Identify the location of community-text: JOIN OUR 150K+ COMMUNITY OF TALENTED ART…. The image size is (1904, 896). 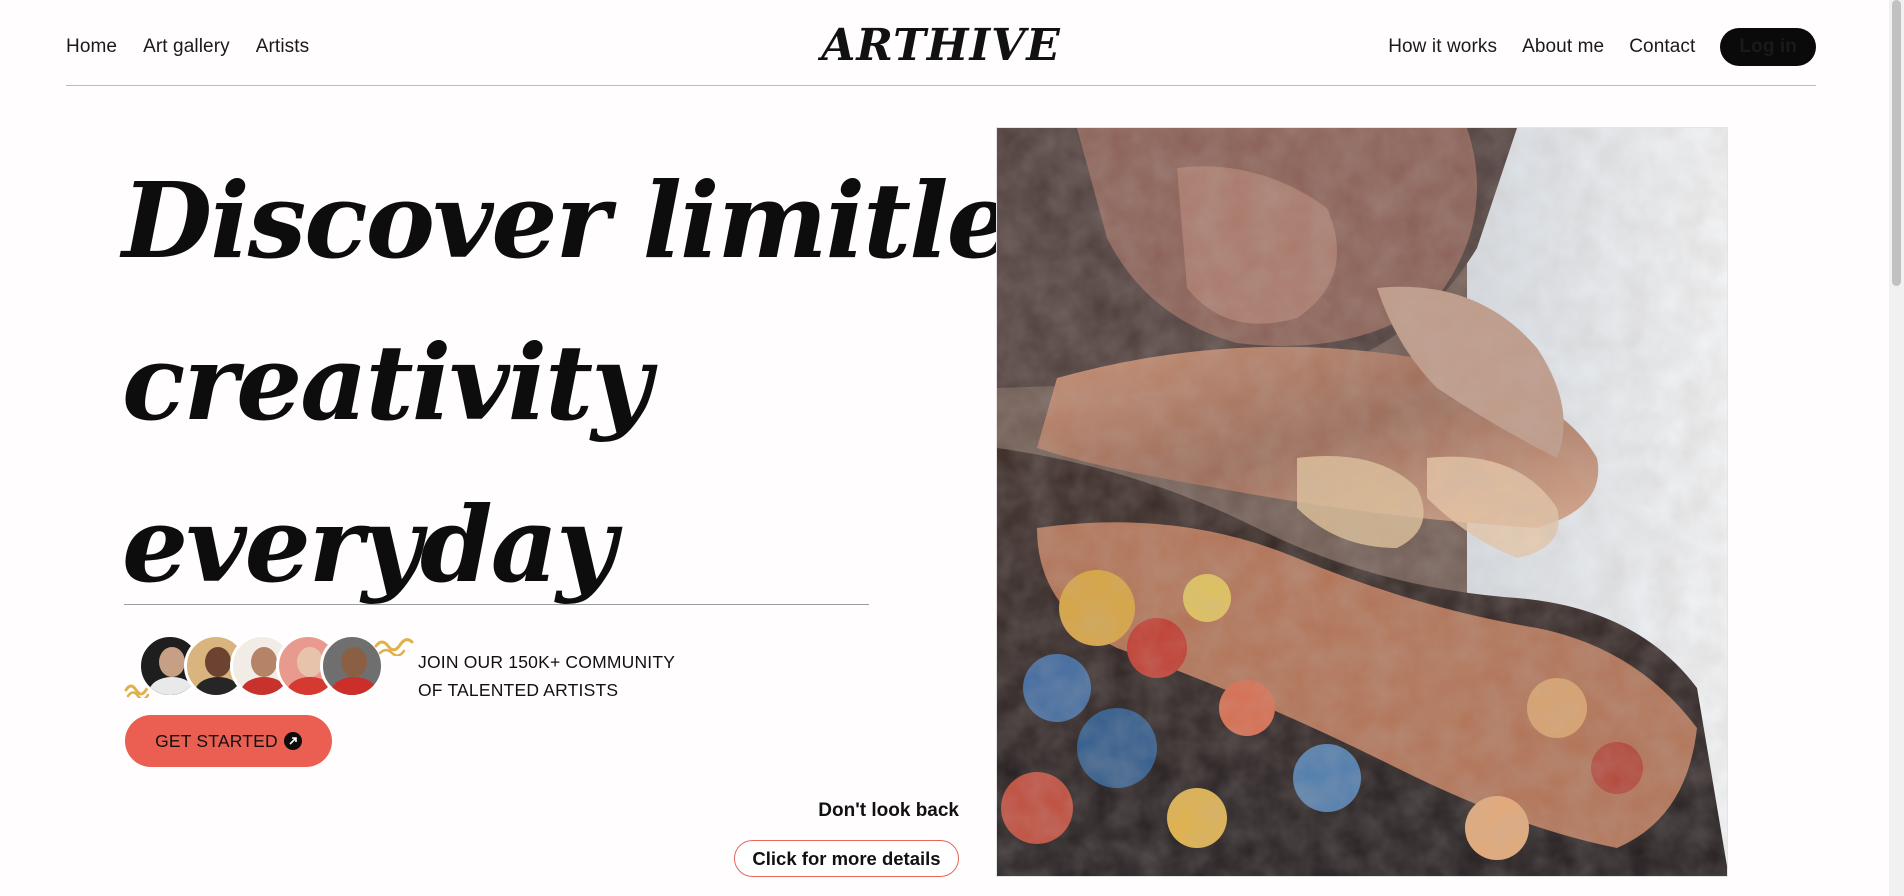
(546, 676).